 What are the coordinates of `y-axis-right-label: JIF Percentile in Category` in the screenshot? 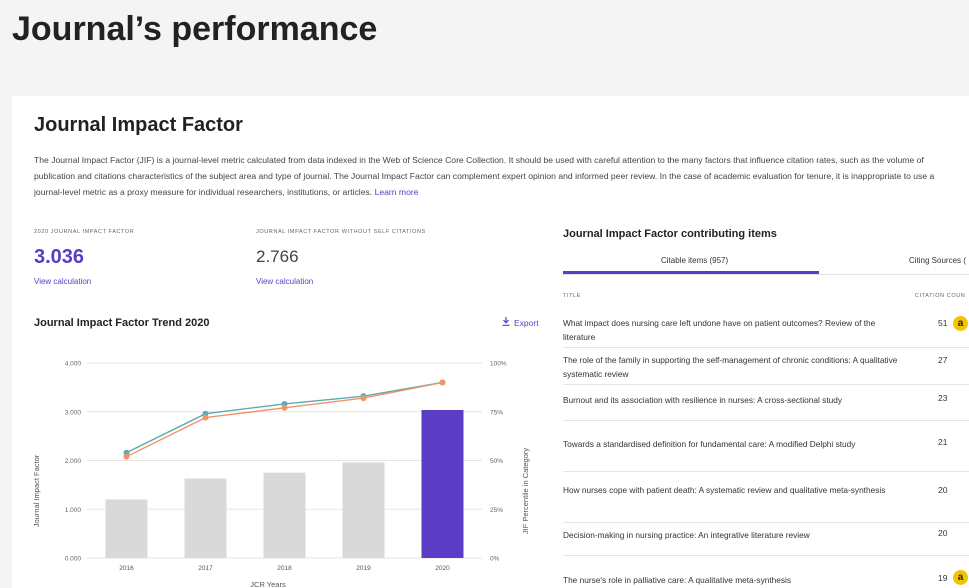 It's located at (525, 491).